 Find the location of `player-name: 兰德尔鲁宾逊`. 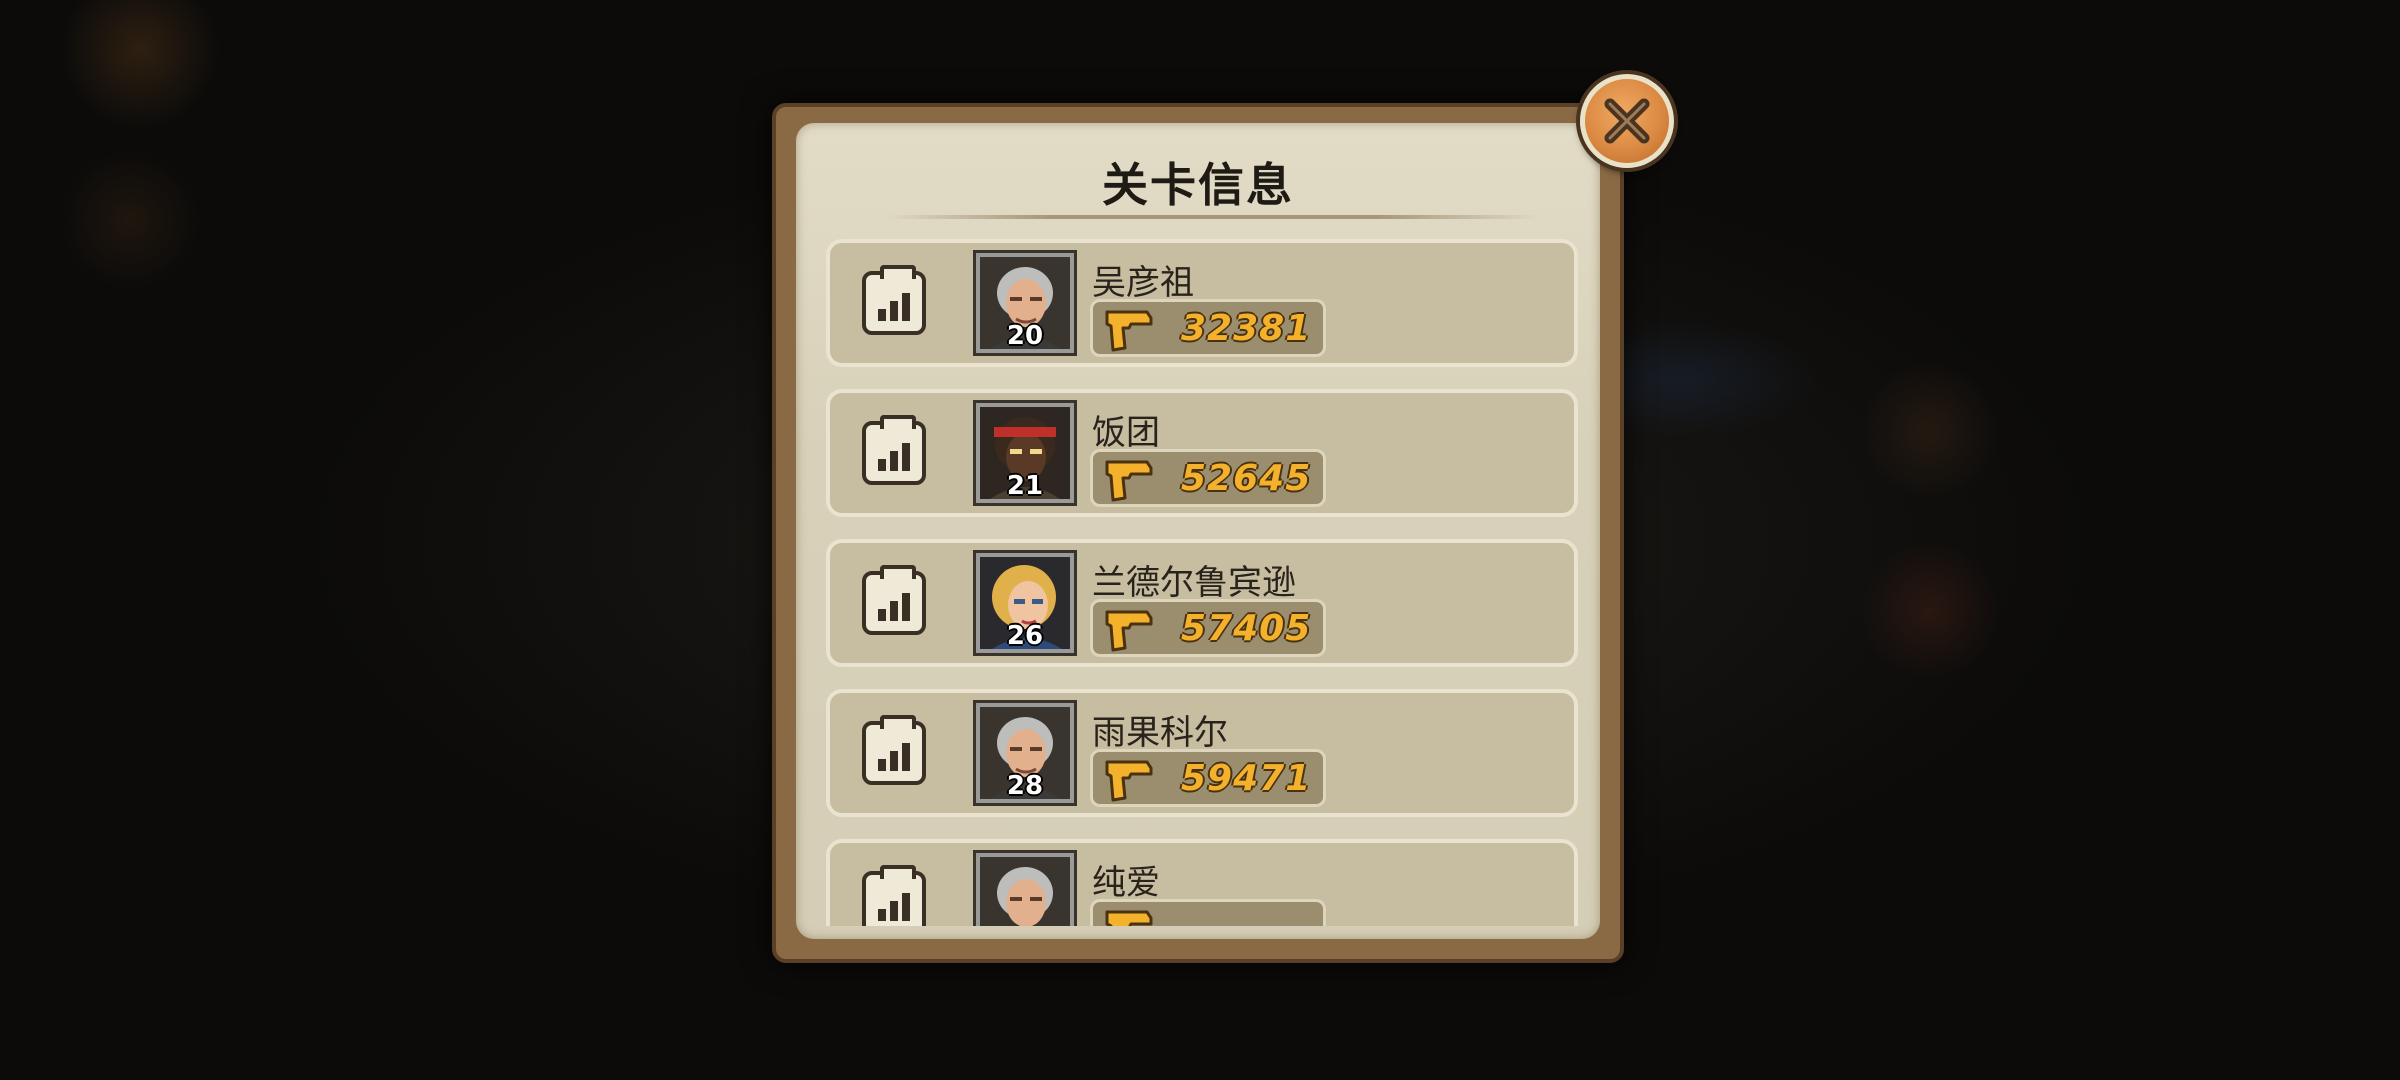

player-name: 兰德尔鲁宾逊 is located at coordinates (1194, 583).